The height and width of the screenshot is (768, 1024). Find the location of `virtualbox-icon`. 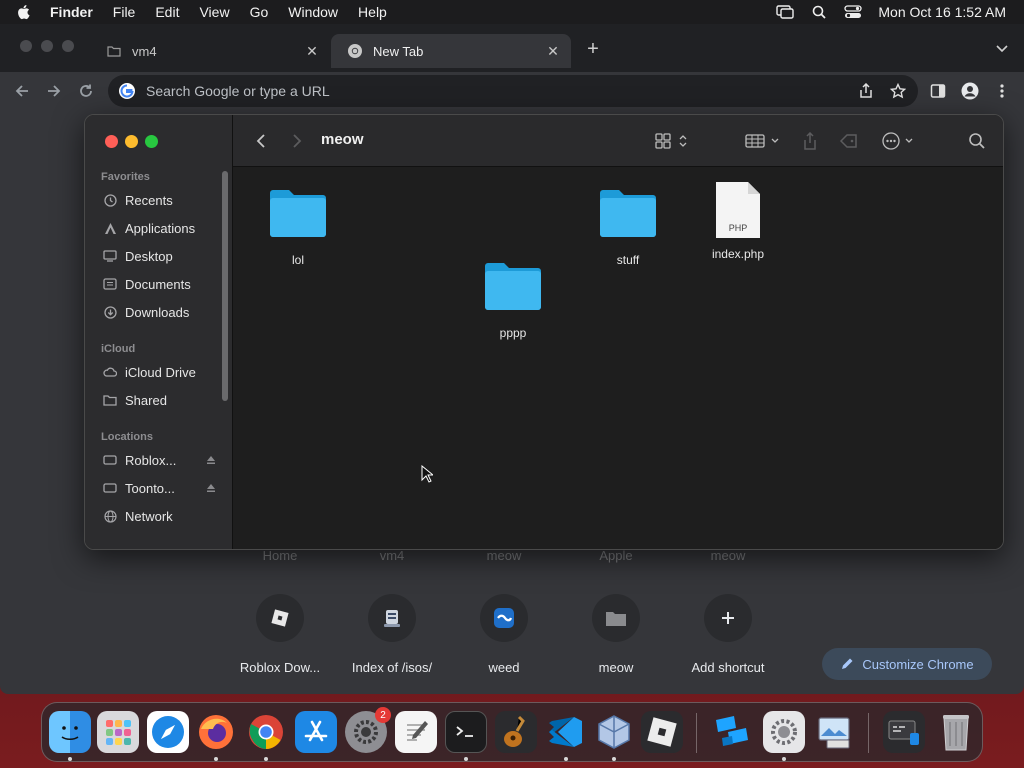

virtualbox-icon is located at coordinates (614, 732).